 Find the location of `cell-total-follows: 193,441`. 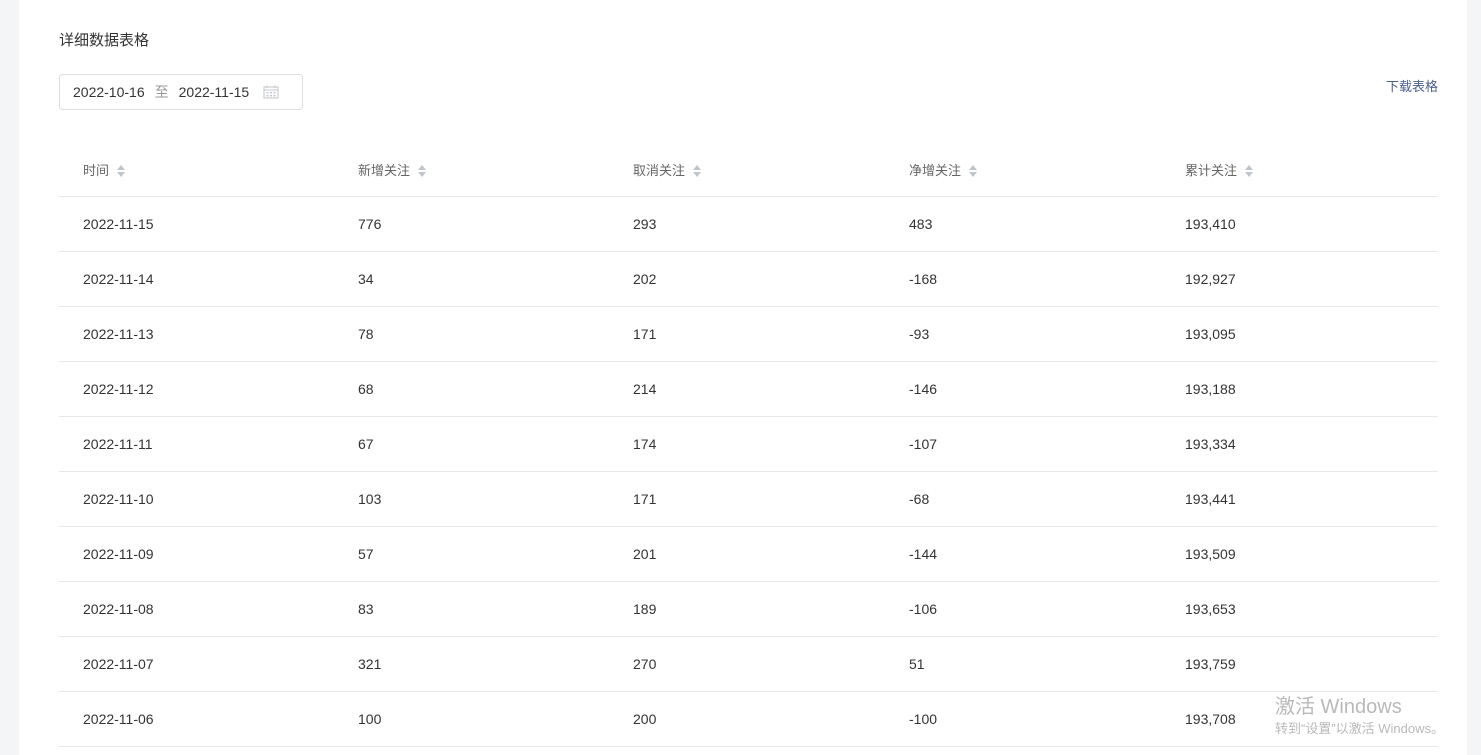

cell-total-follows: 193,441 is located at coordinates (1299, 499).